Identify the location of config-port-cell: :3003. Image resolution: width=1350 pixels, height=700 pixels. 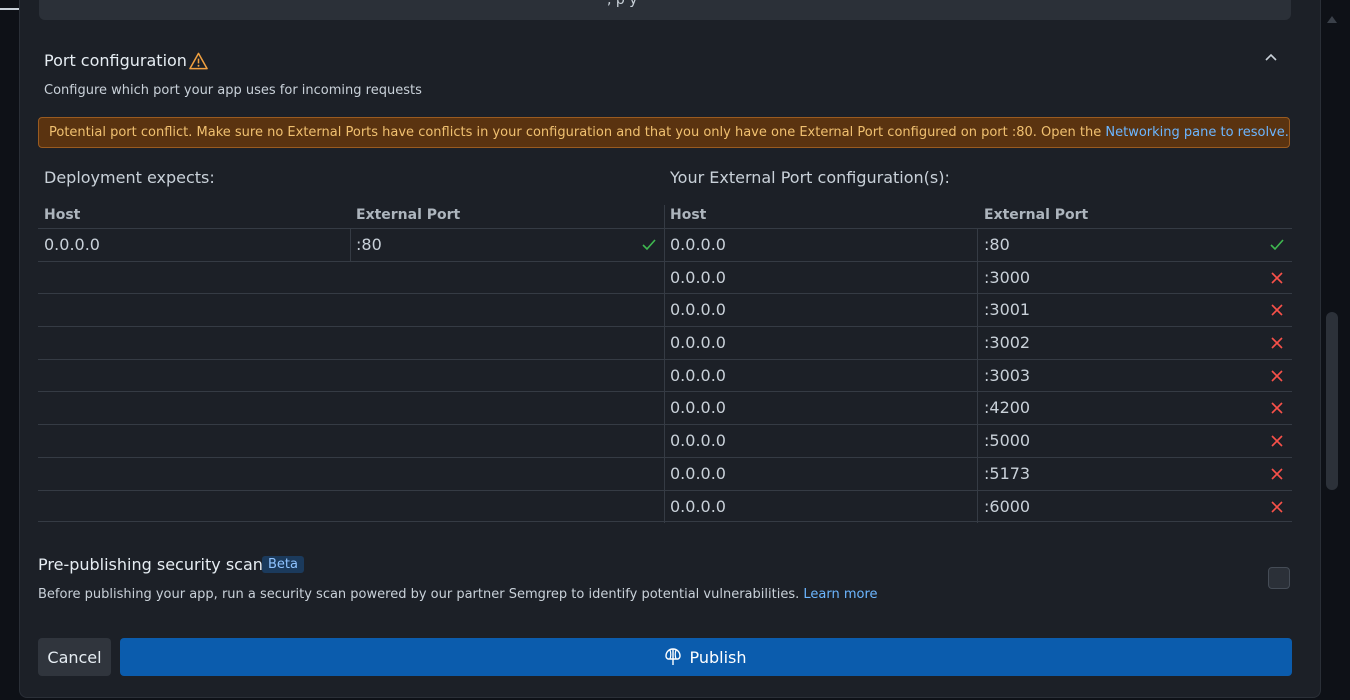
(1007, 375).